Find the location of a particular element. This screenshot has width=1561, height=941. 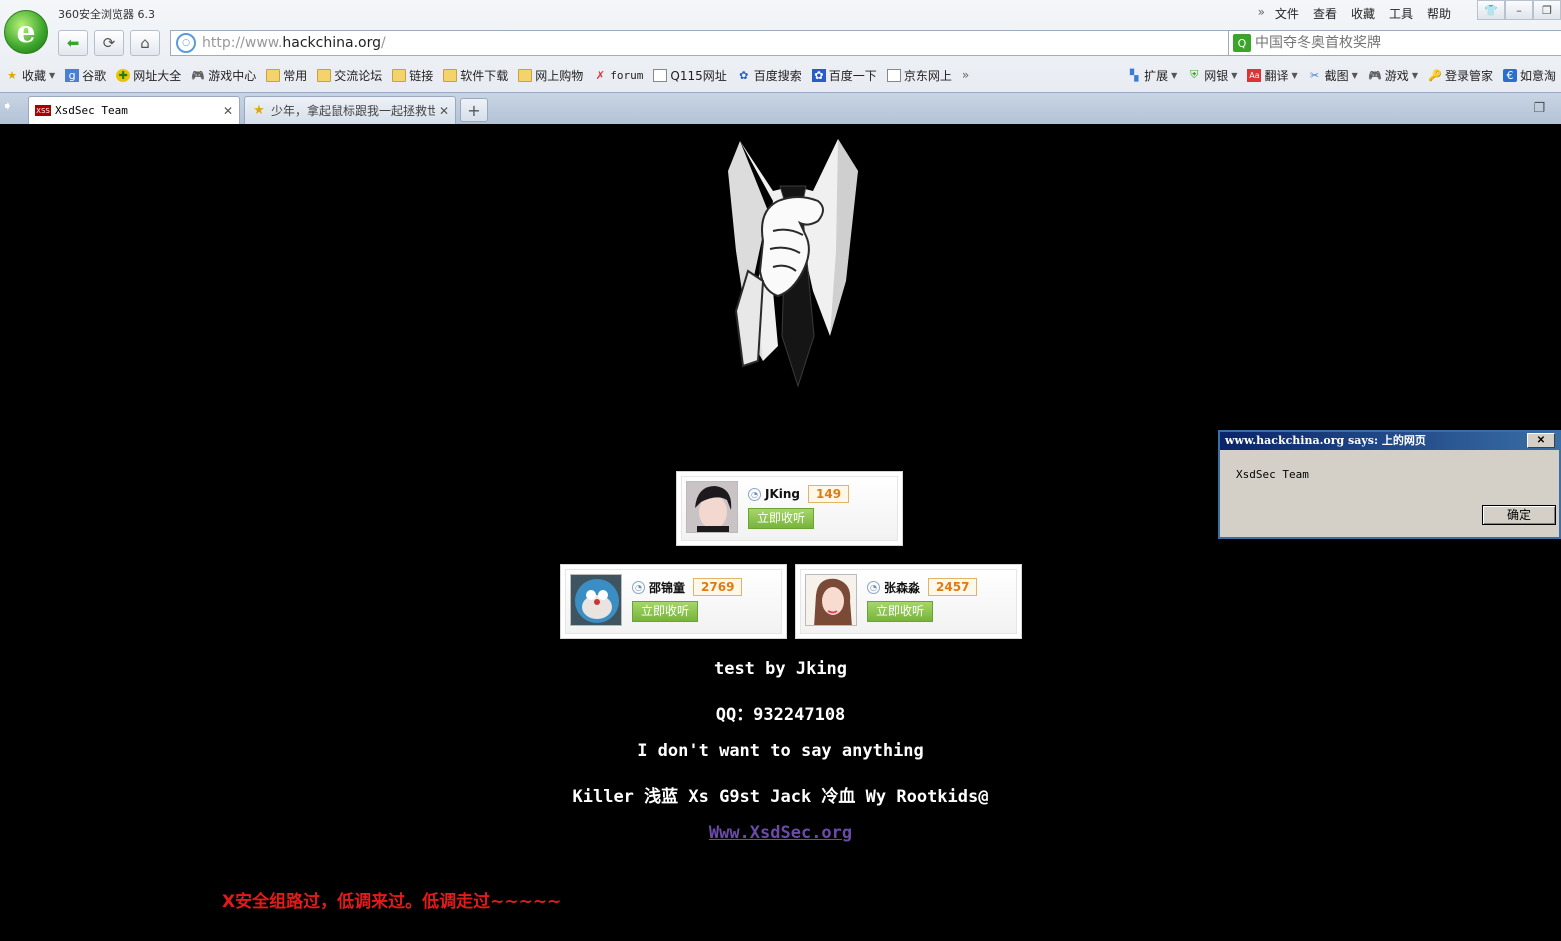

shirt-skin-icon: 👕 is located at coordinates (1491, 10).